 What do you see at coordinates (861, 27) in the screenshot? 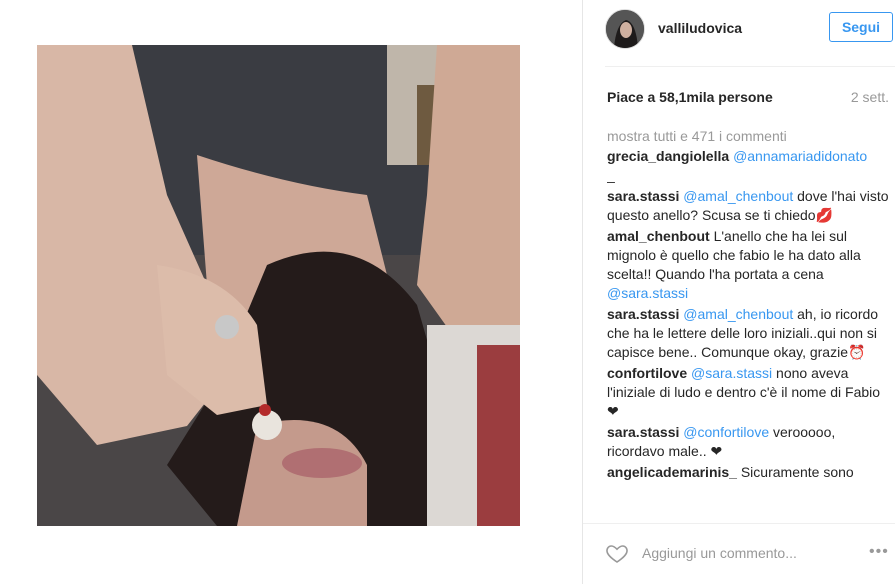
I see `follow-button: Segui` at bounding box center [861, 27].